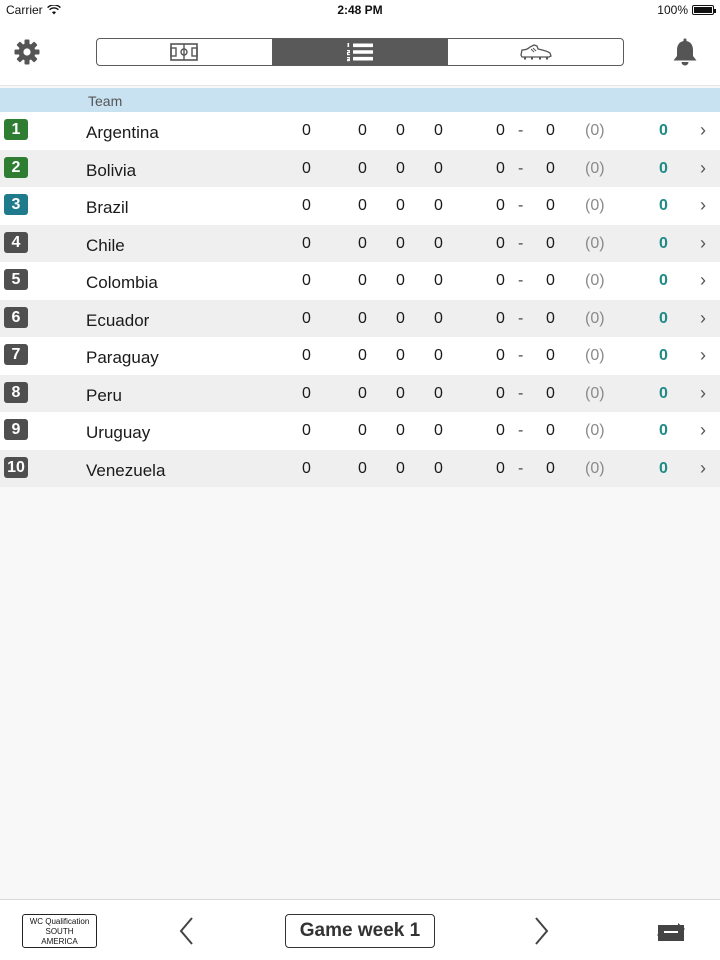 This screenshot has height=960, width=720. Describe the element at coordinates (360, 318) in the screenshot. I see `team-row-ecuador: 6 Ecuador 0 0 0 0 0-0 (0) 0 ›` at that location.